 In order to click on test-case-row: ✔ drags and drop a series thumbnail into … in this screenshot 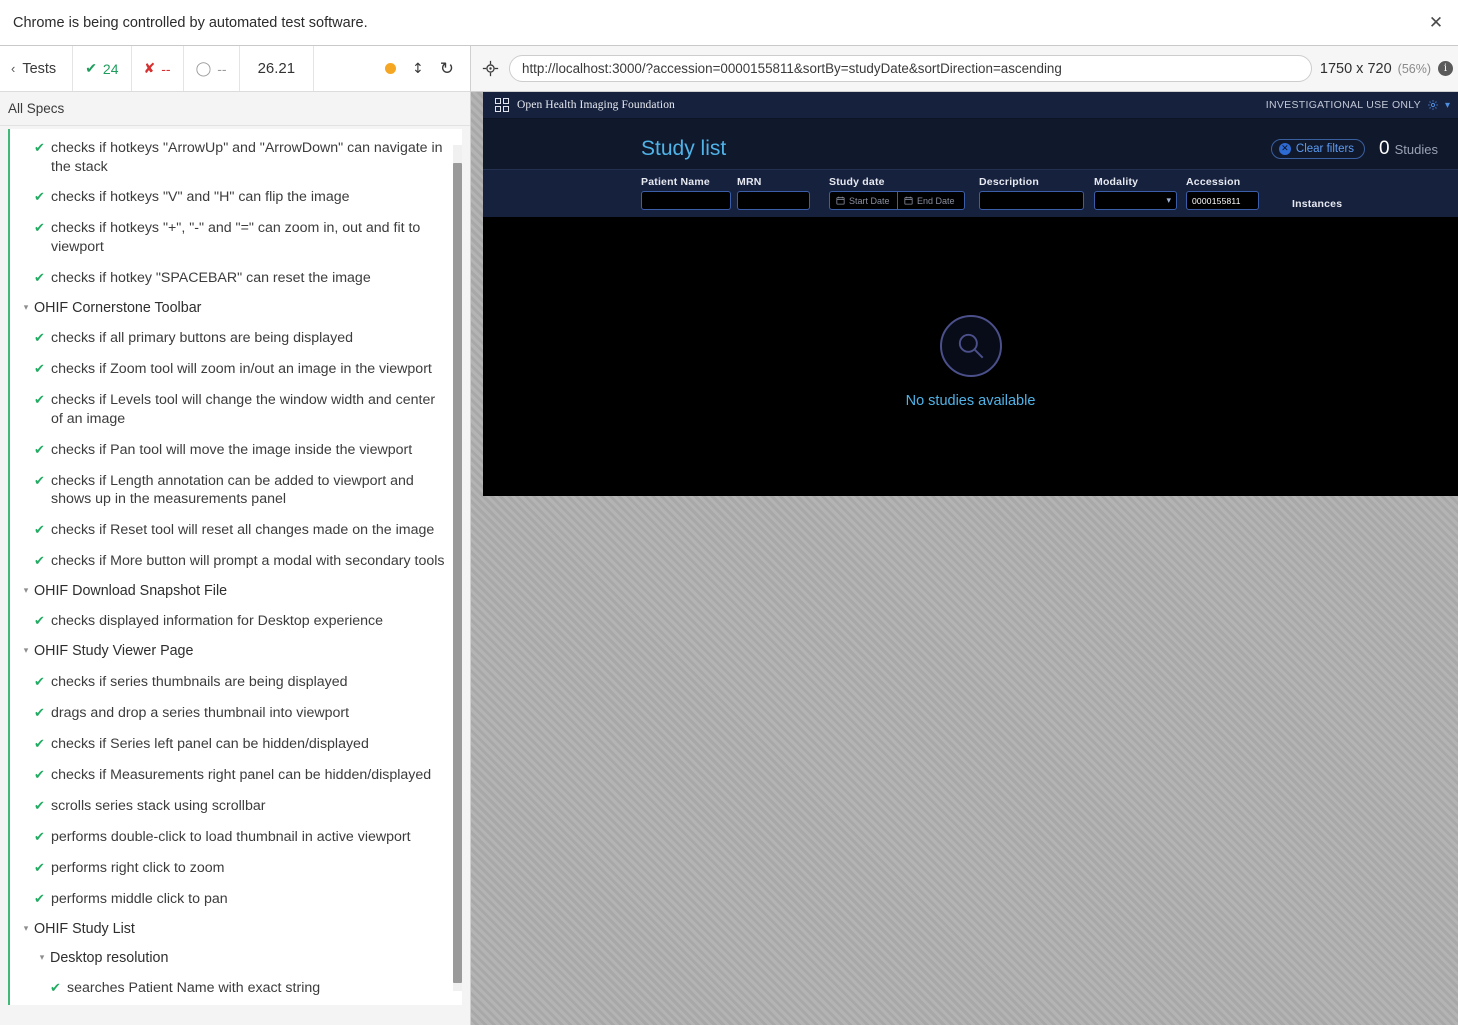, I will do `click(236, 713)`.